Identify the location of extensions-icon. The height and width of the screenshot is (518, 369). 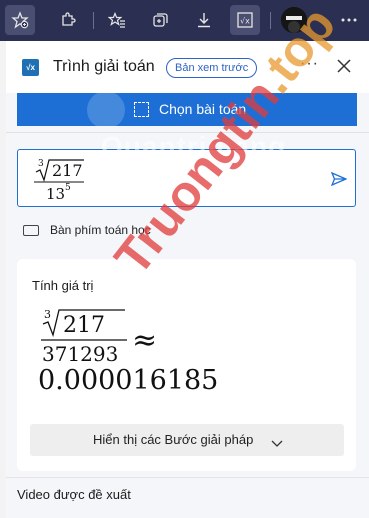
(68, 20).